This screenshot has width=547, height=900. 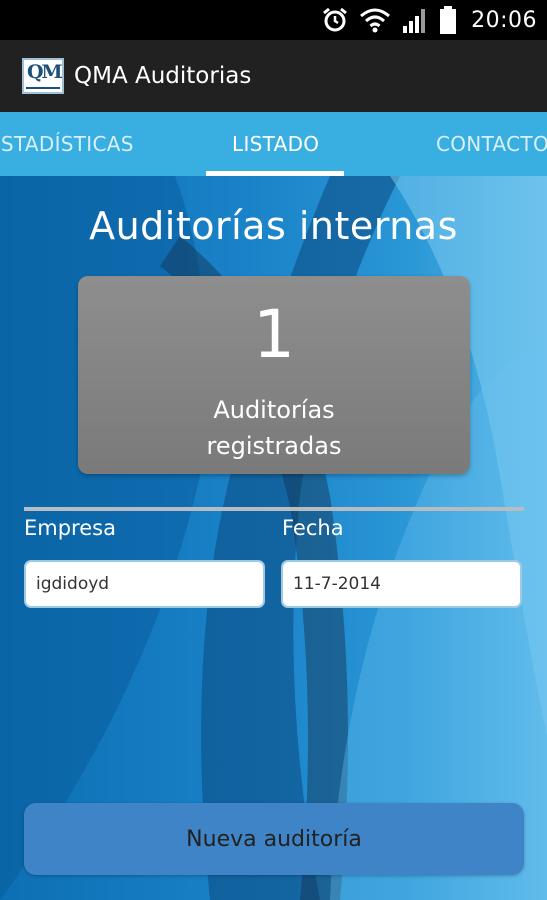 I want to click on alarm-icon, so click(x=335, y=20).